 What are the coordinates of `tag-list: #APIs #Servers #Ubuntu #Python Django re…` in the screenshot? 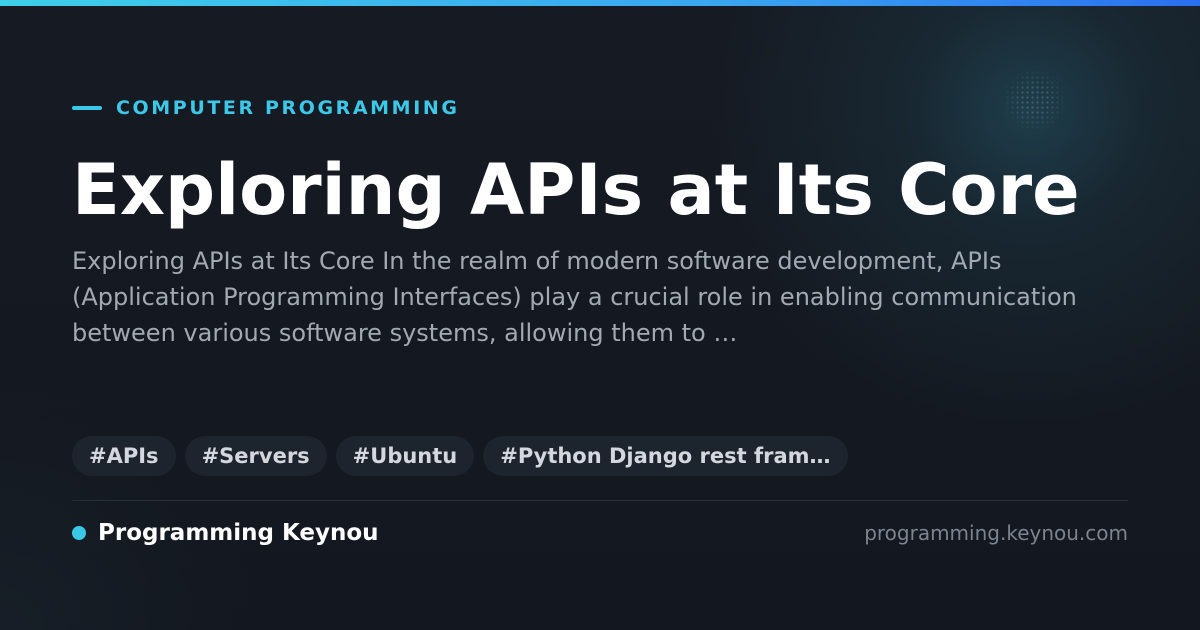 It's located at (460, 456).